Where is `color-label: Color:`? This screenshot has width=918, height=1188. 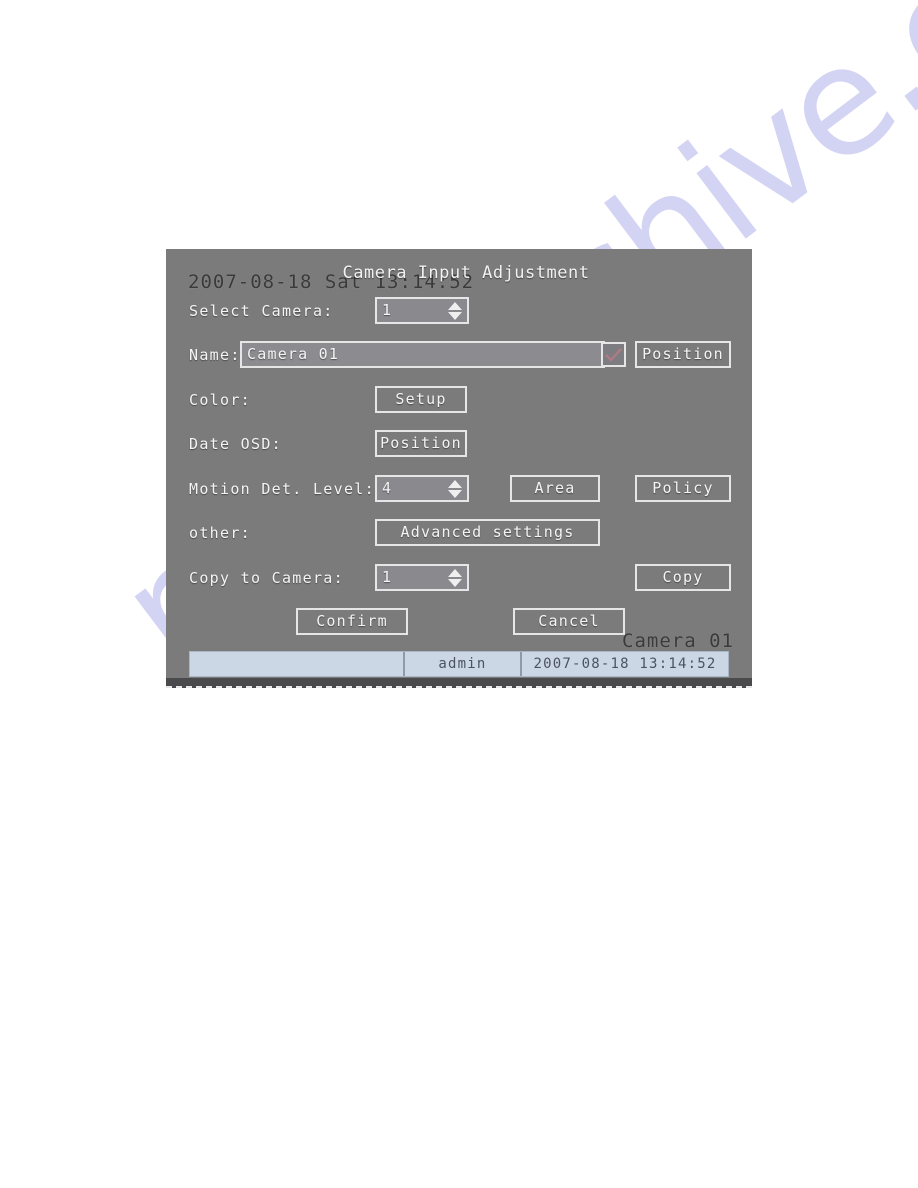 color-label: Color: is located at coordinates (220, 400).